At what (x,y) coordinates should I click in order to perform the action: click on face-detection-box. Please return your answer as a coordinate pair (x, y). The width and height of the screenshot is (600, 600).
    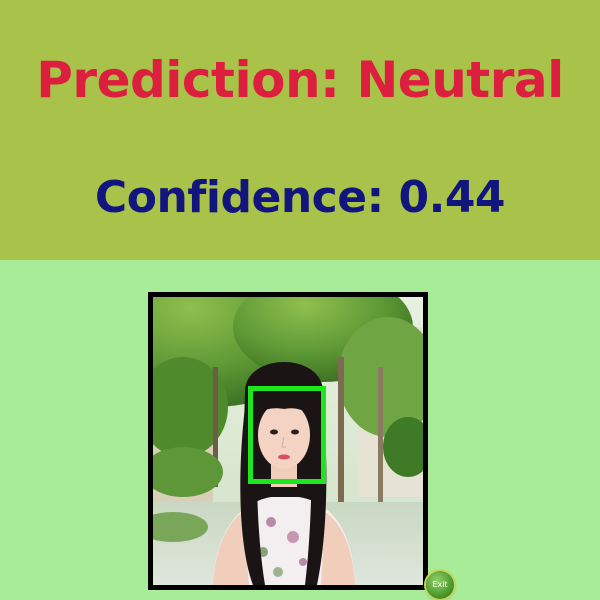
    Looking at the image, I should click on (287, 435).